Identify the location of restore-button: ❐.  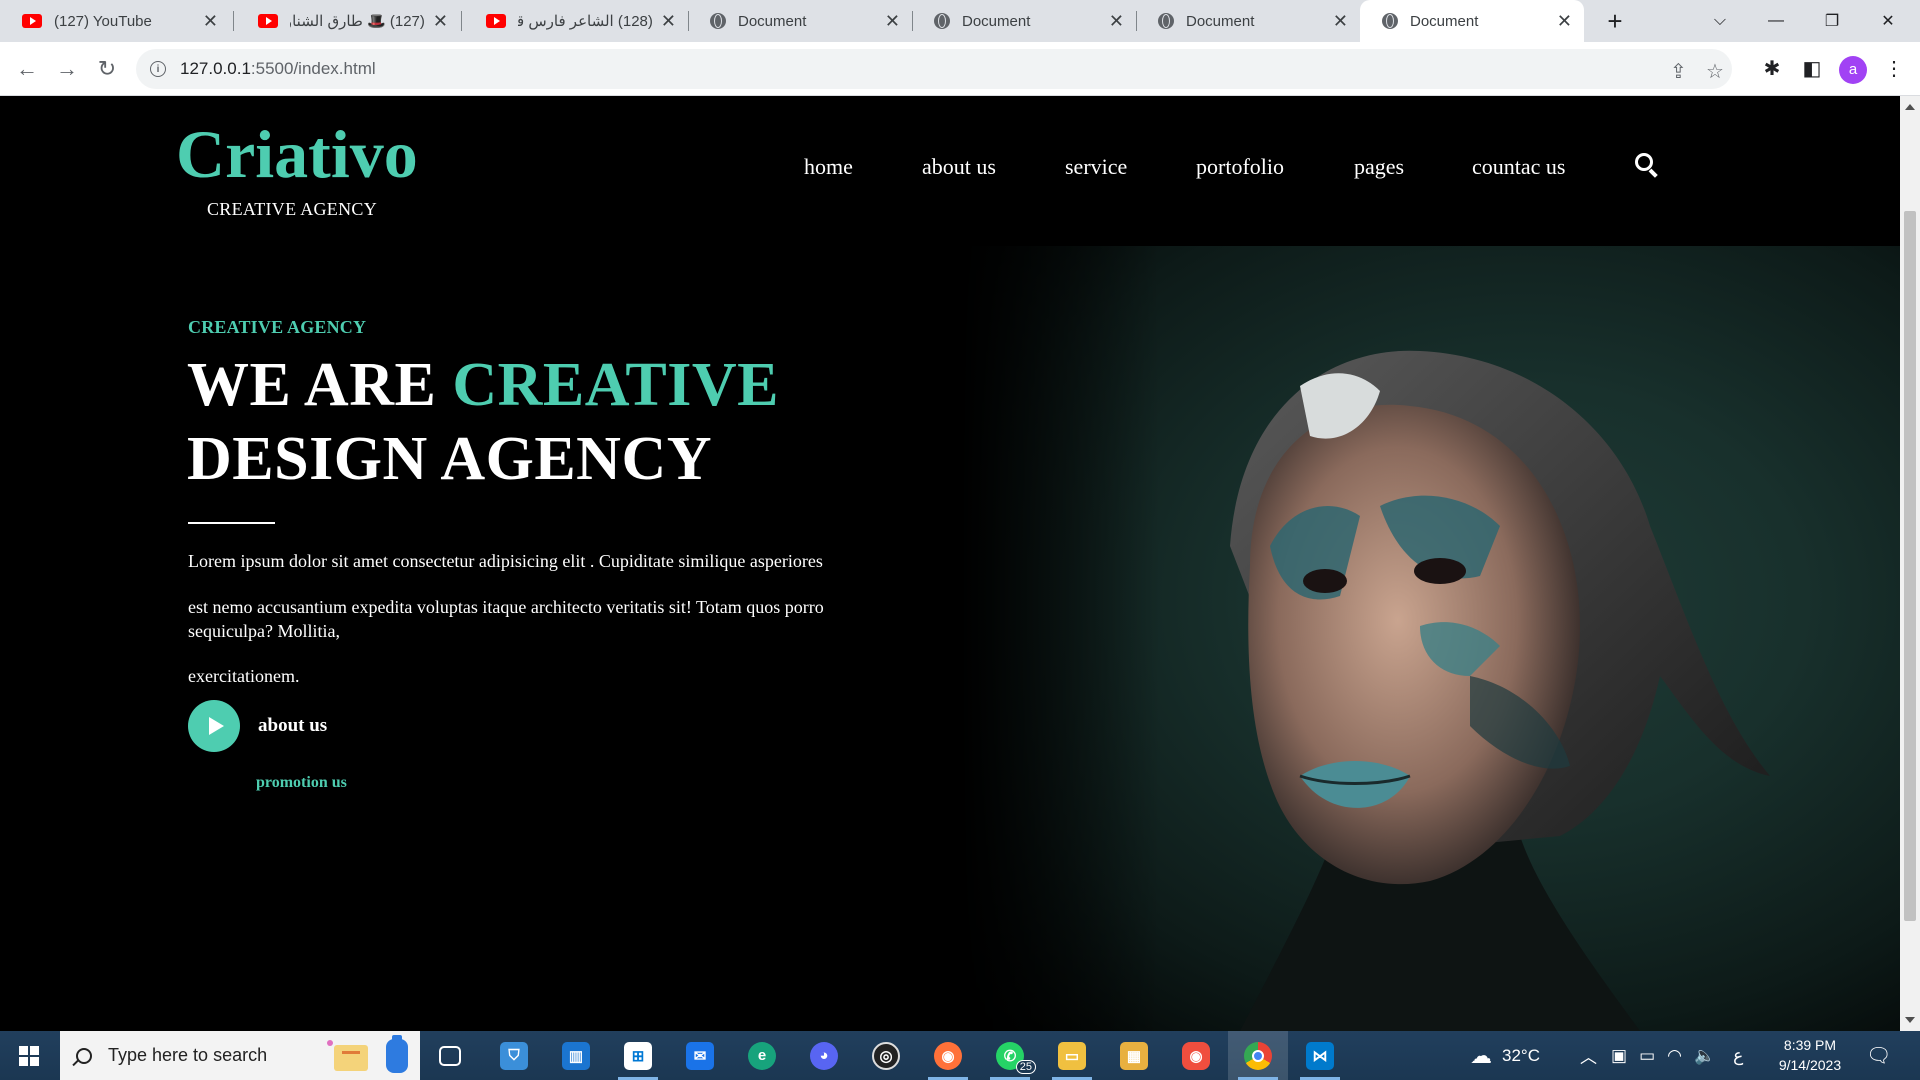
(1832, 21).